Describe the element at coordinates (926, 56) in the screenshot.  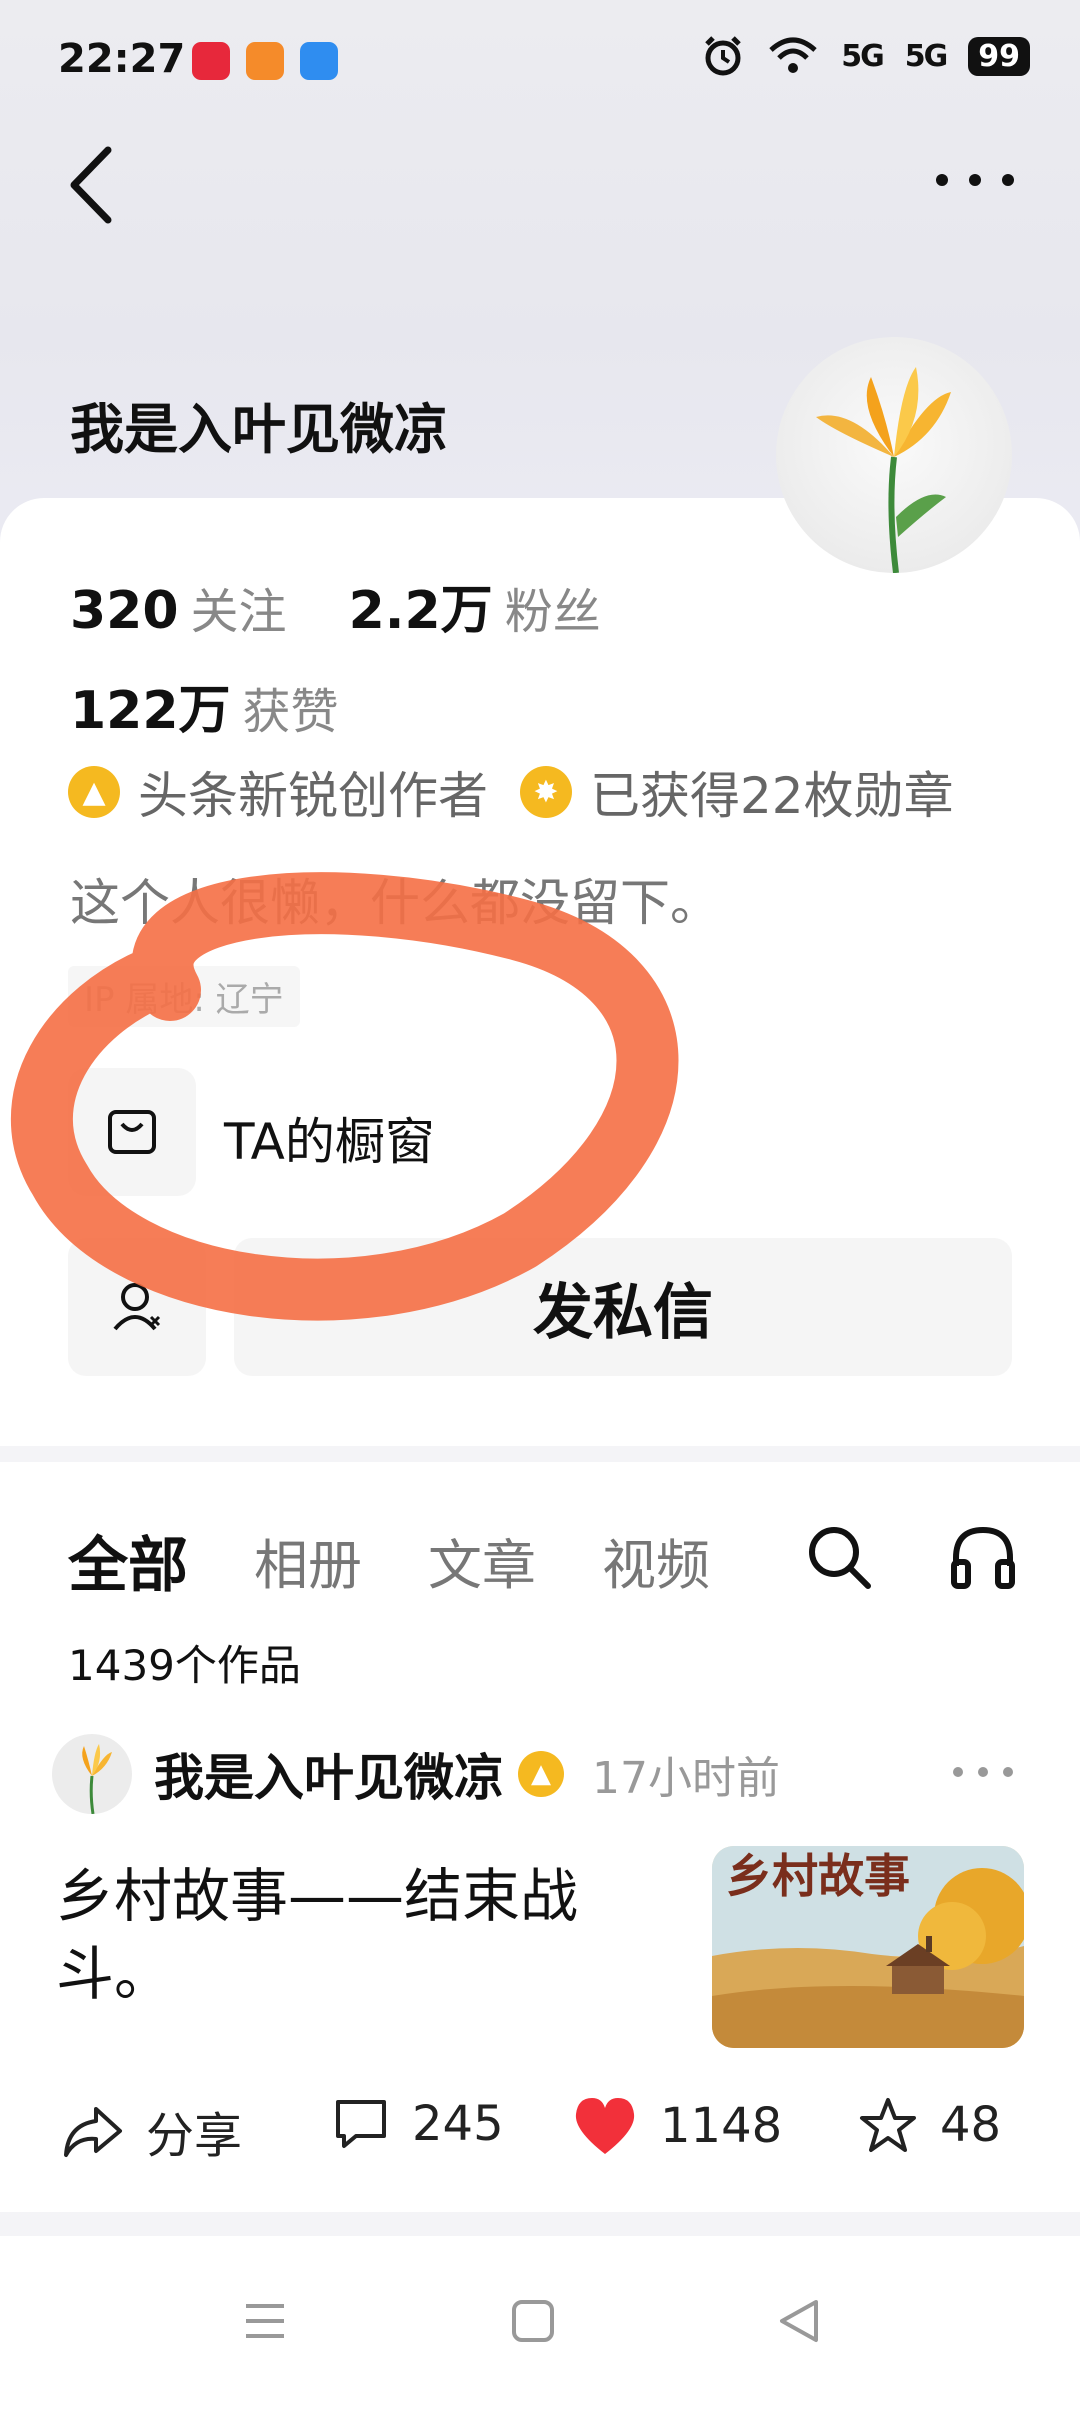
I see `signal-5g-2: 5G` at that location.